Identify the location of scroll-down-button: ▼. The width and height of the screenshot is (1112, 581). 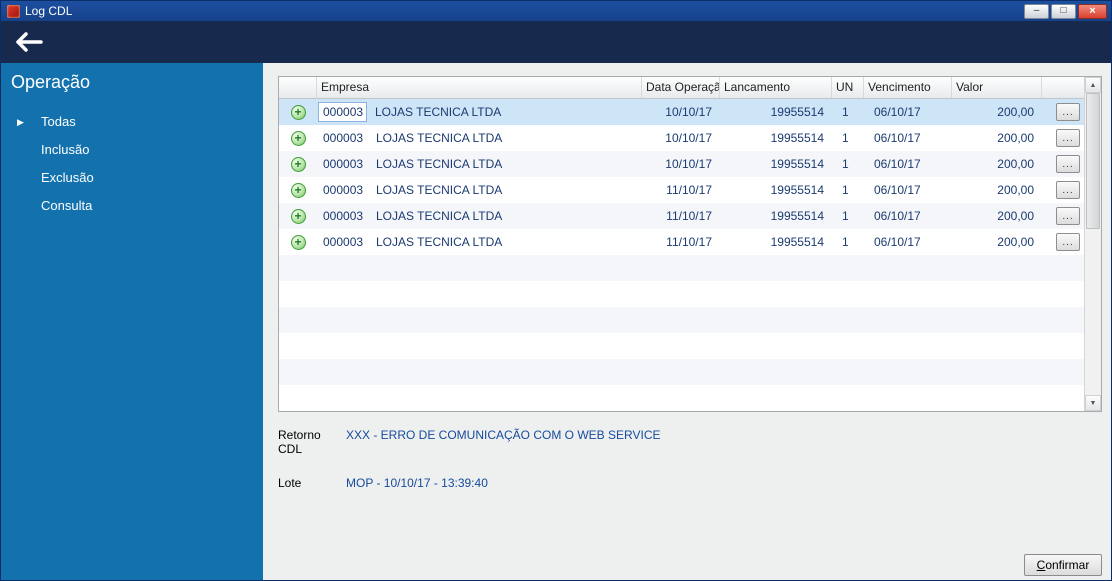
(1093, 403).